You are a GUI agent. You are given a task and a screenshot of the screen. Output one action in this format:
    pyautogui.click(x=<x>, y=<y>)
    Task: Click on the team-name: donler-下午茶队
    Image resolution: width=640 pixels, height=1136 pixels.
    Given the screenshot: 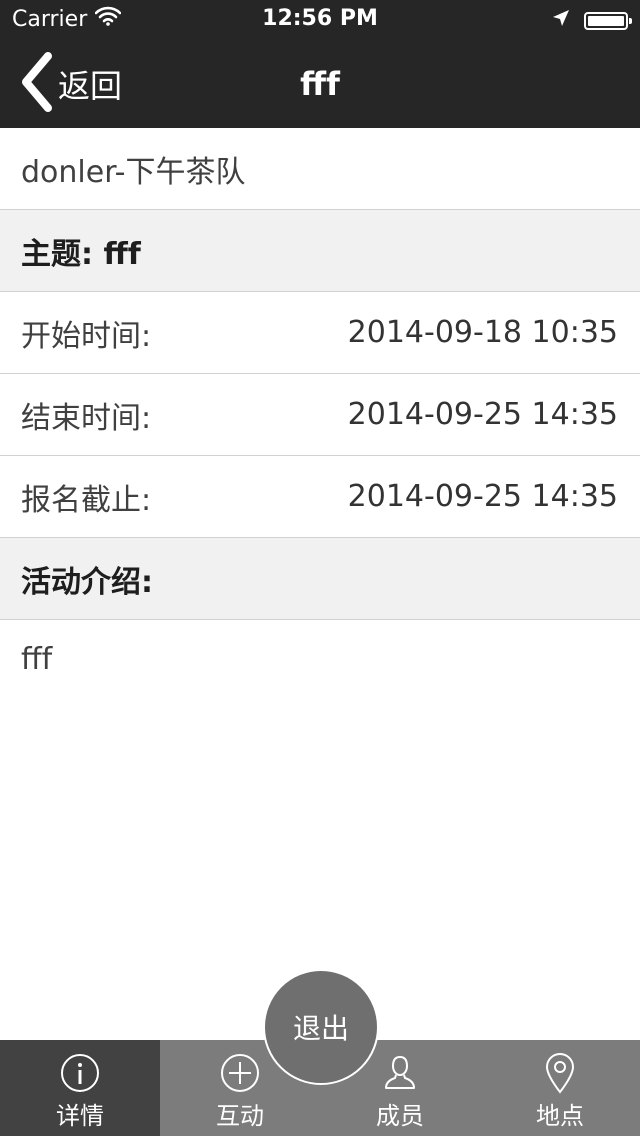 What is the action you would take?
    pyautogui.click(x=133, y=172)
    